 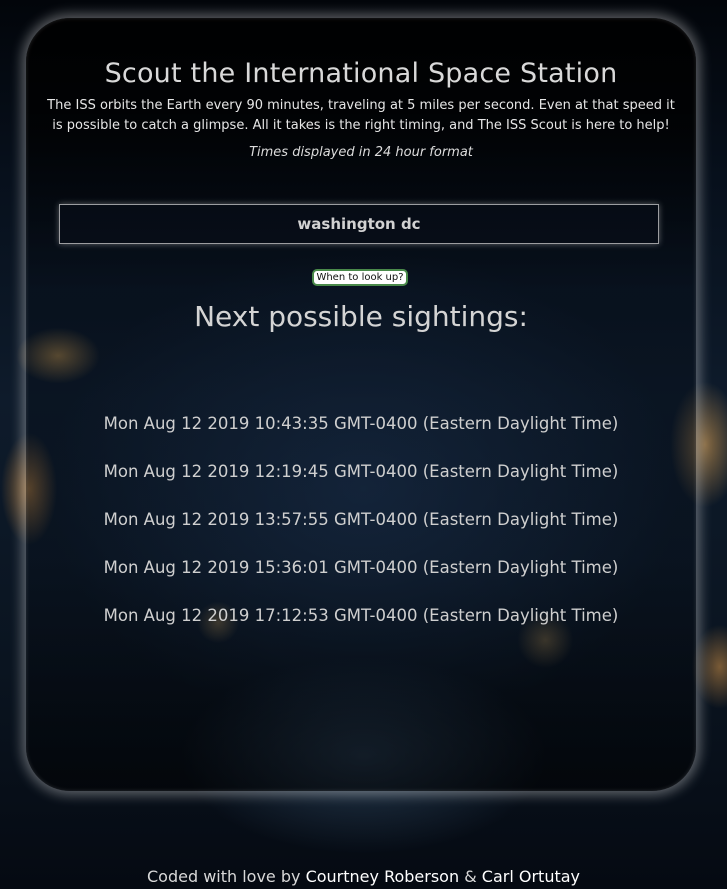 I want to click on sightings-heading: Next possible sightings:, so click(x=361, y=316).